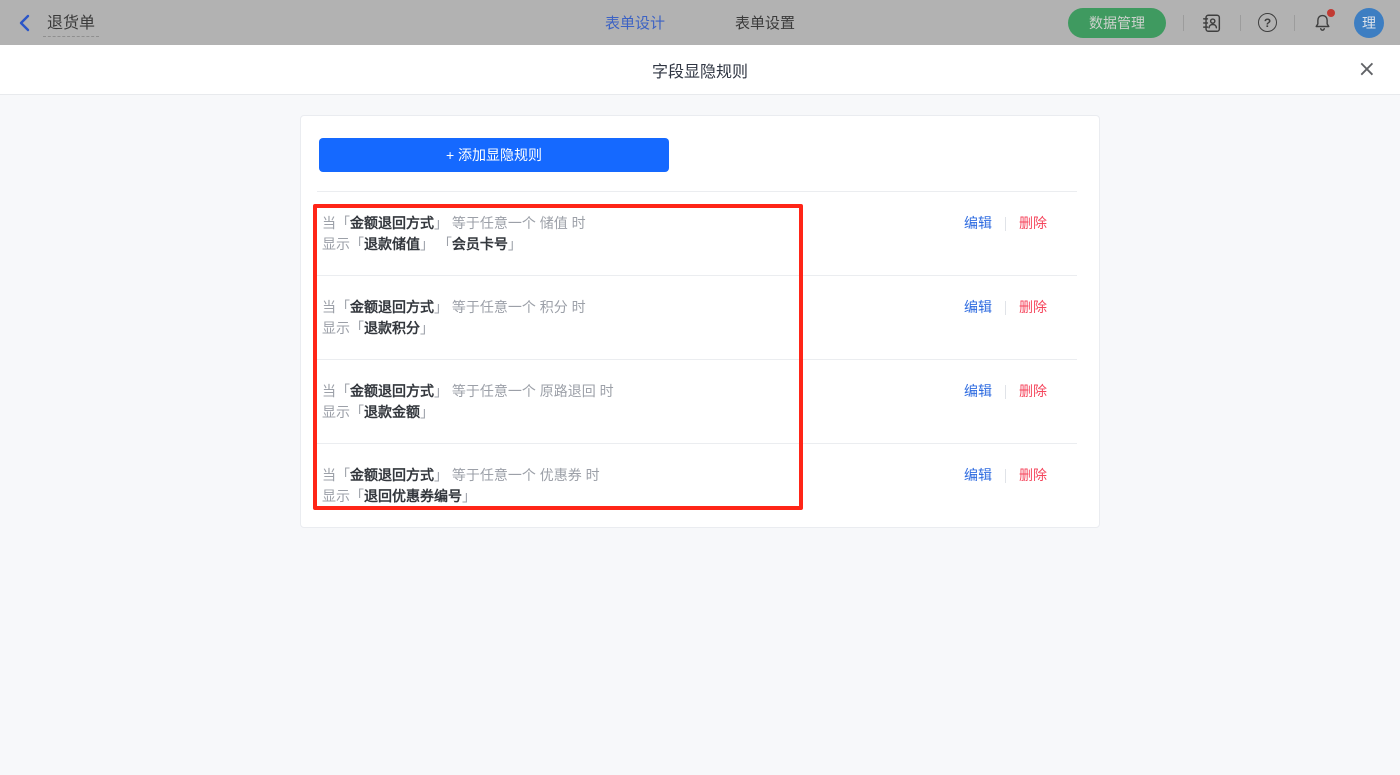 The width and height of the screenshot is (1400, 775). What do you see at coordinates (510, 307) in the screenshot?
I see `condition-clause: 」 等于任意一个 积分 时` at bounding box center [510, 307].